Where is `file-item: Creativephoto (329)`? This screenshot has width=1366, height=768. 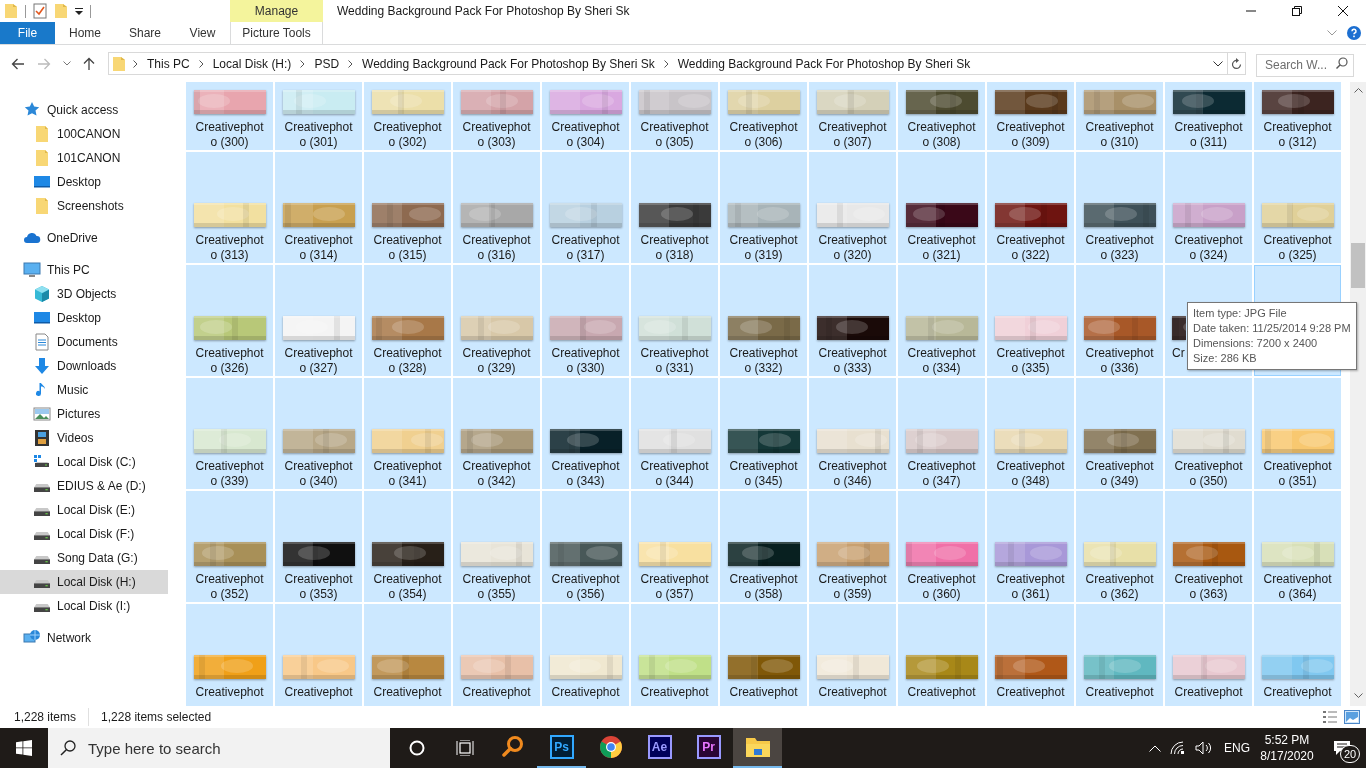 file-item: Creativephoto (329) is located at coordinates (496, 320).